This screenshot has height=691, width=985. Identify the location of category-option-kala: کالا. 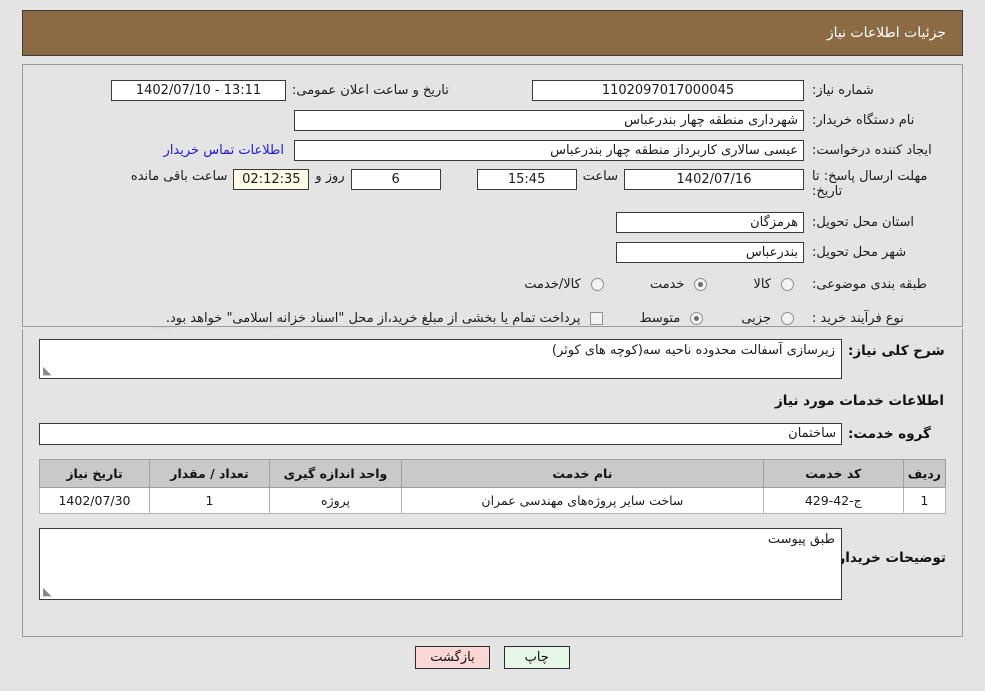
(770, 284).